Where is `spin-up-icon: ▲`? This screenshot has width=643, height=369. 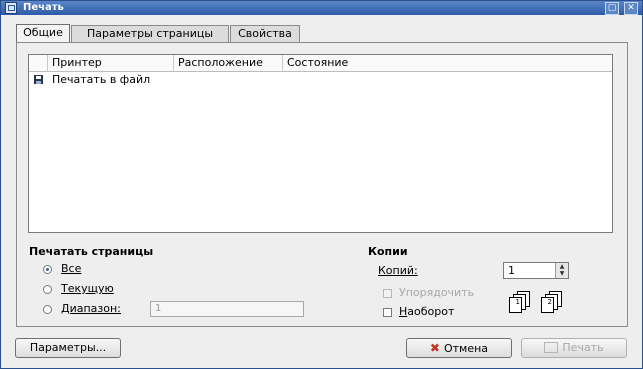 spin-up-icon: ▲ is located at coordinates (562, 266).